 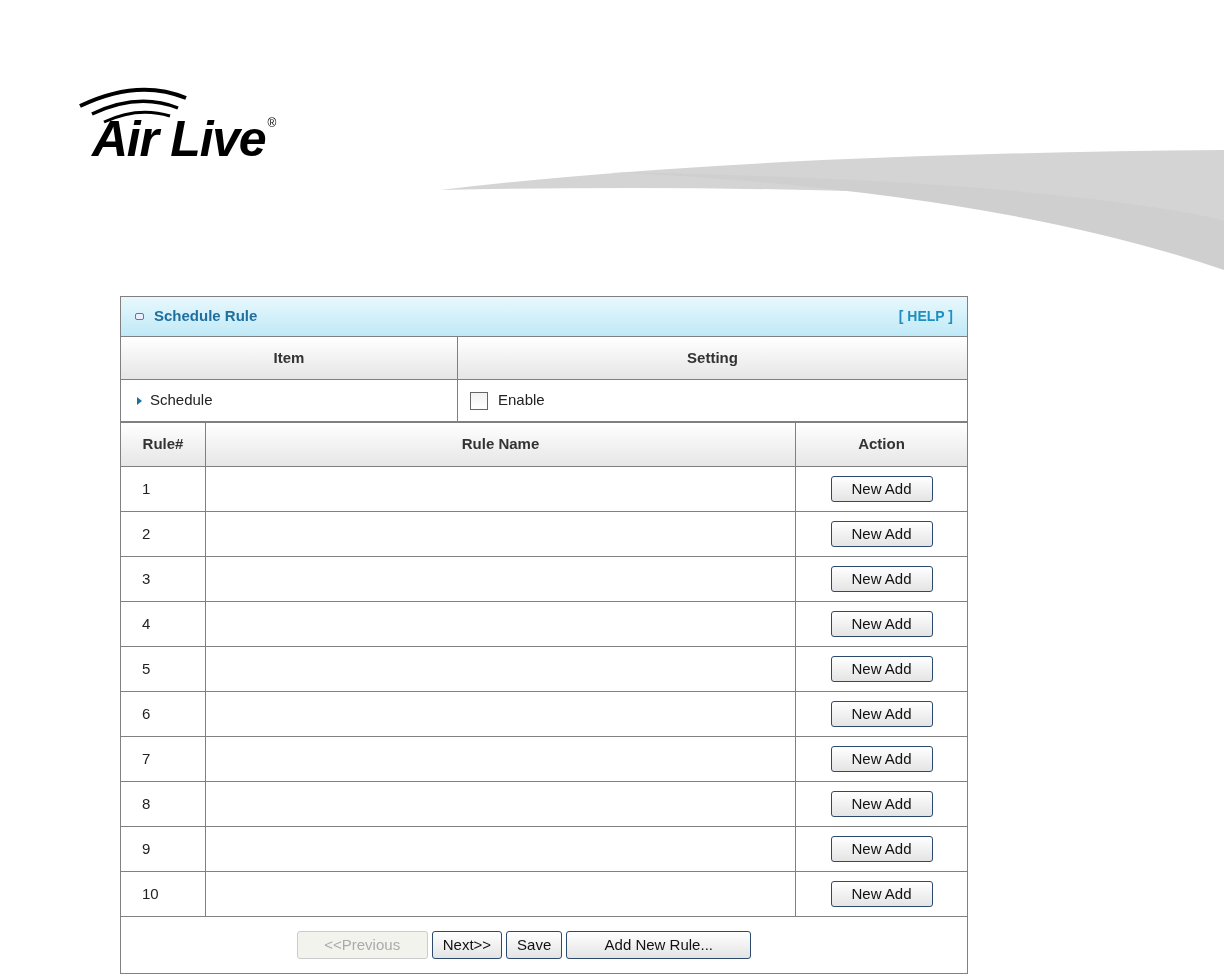 I want to click on rule-number: 1, so click(x=163, y=489).